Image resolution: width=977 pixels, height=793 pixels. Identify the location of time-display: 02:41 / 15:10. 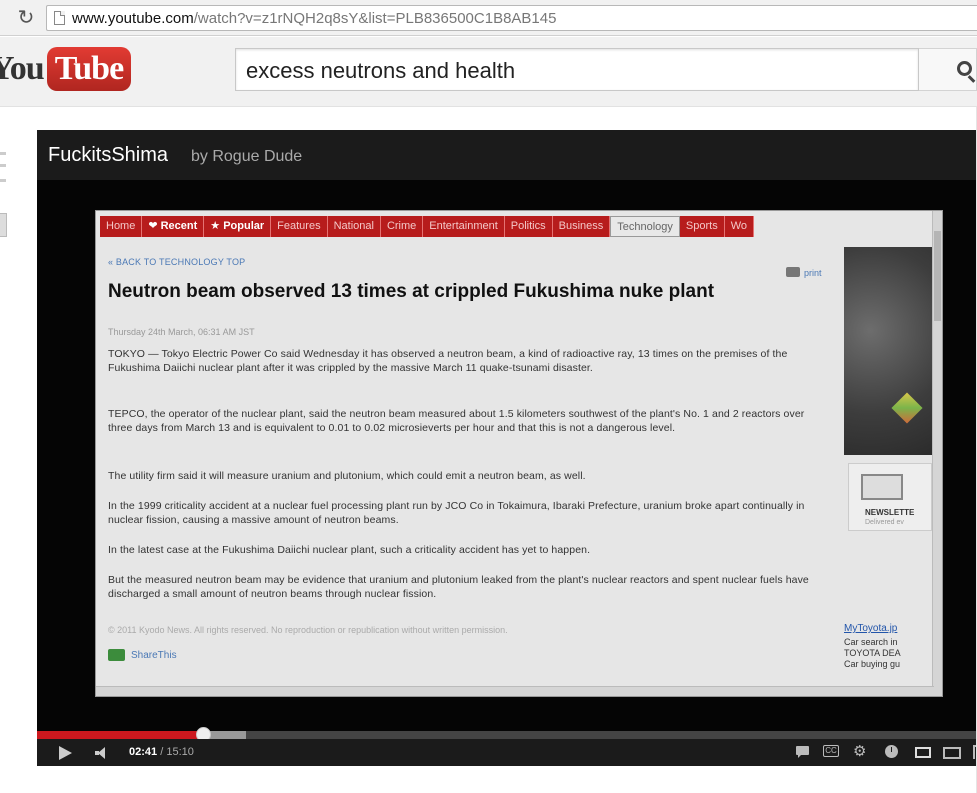
(161, 752).